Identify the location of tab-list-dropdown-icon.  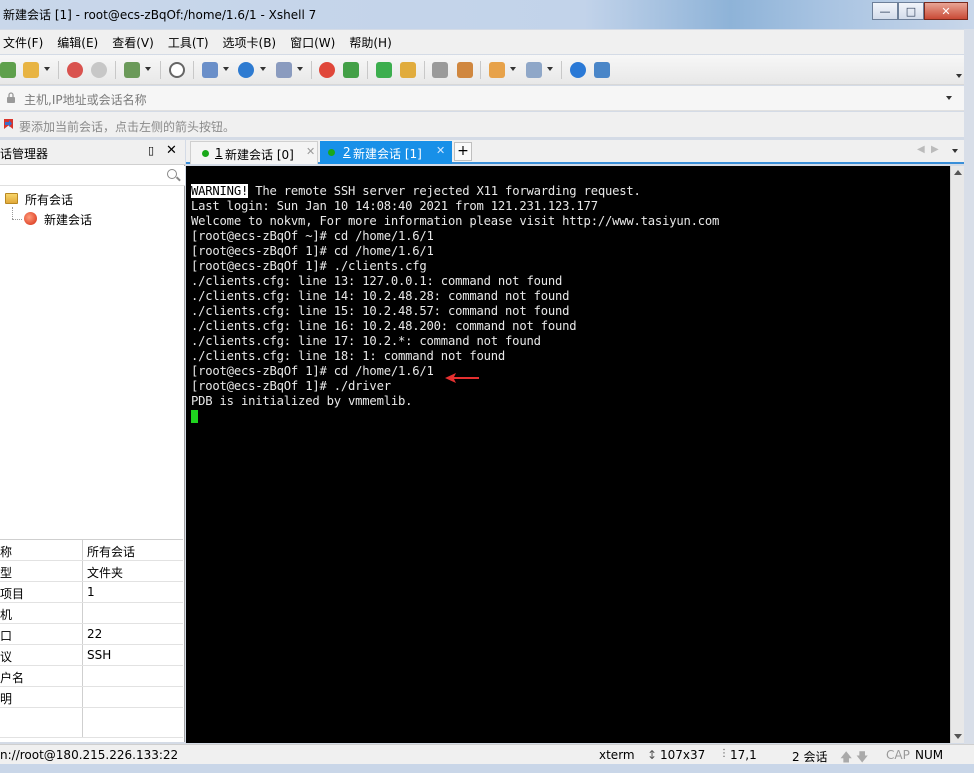
(955, 151).